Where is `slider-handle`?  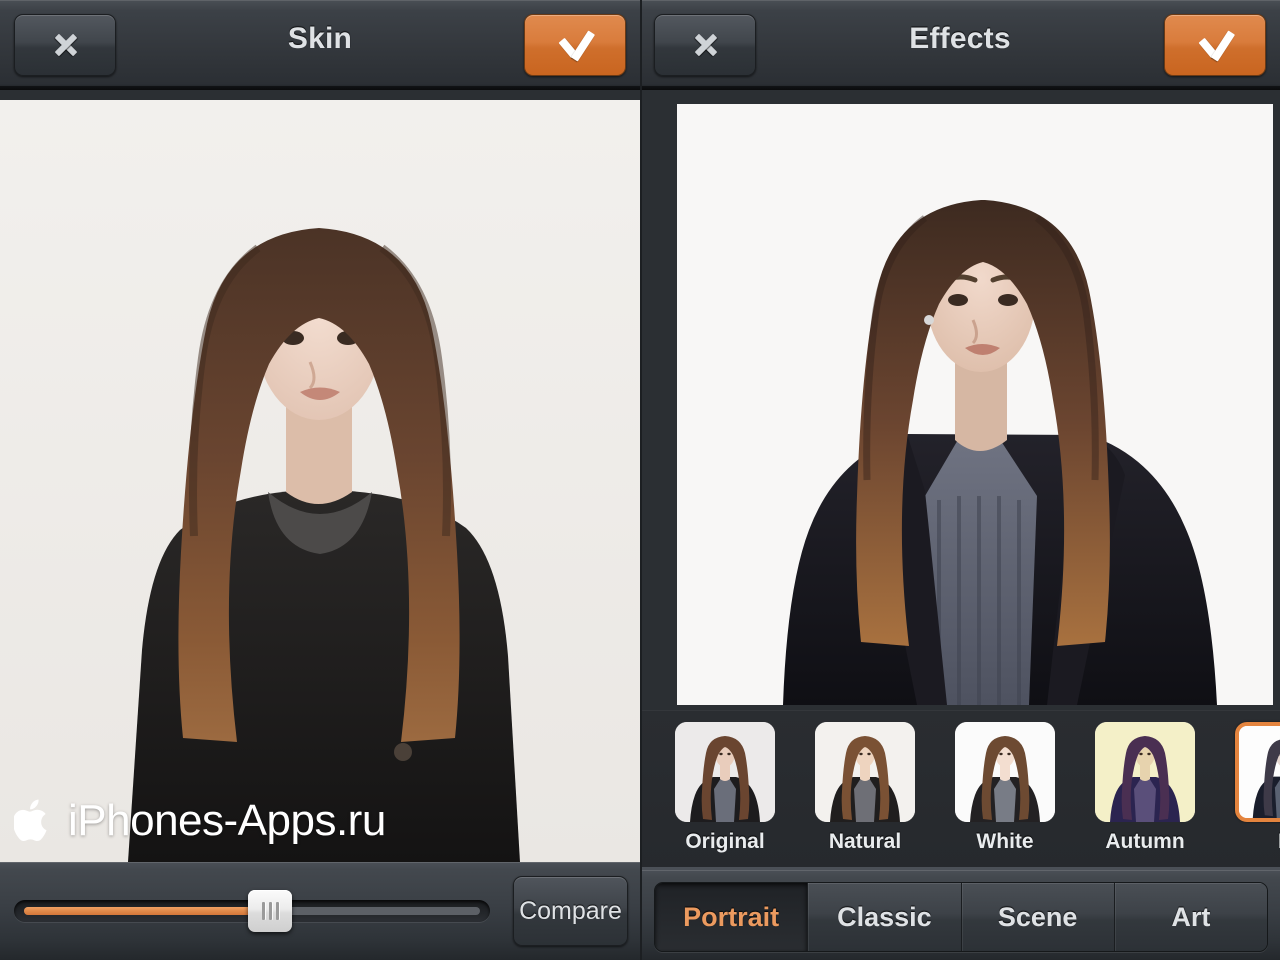 slider-handle is located at coordinates (270, 911).